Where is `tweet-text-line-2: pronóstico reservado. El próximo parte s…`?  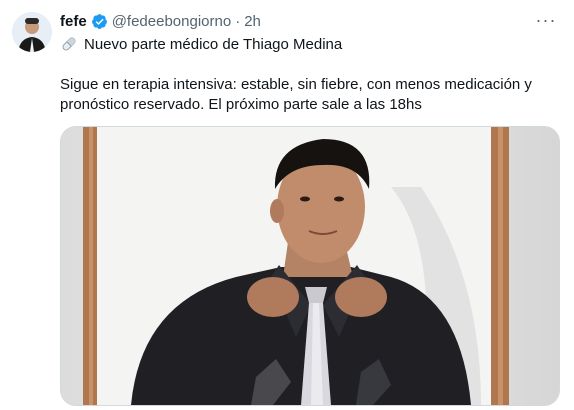
tweet-text-line-2: pronóstico reservado. El próximo parte s… is located at coordinates (241, 104).